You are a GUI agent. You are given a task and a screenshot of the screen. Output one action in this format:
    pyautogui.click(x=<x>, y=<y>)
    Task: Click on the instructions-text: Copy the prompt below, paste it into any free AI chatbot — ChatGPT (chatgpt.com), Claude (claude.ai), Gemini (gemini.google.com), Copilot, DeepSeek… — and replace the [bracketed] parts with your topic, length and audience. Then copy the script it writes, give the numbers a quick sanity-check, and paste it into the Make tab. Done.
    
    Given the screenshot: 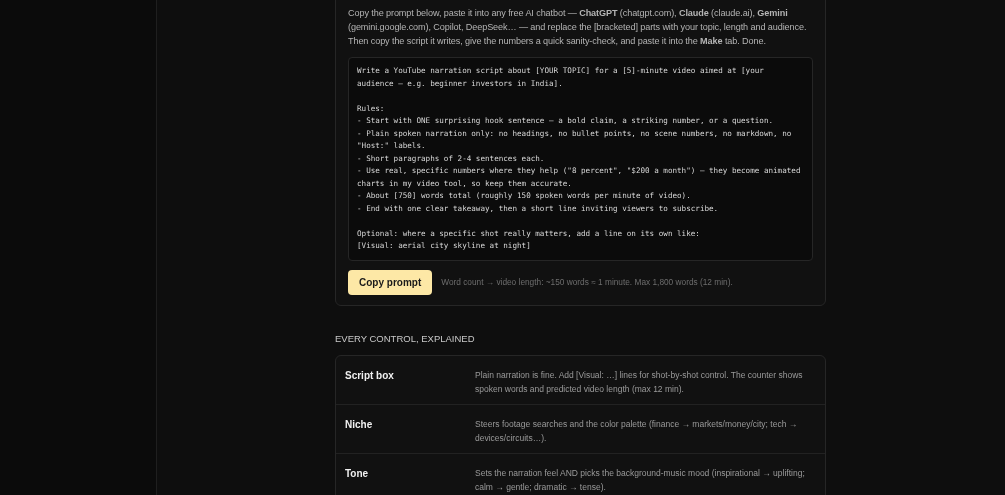 What is the action you would take?
    pyautogui.click(x=578, y=27)
    